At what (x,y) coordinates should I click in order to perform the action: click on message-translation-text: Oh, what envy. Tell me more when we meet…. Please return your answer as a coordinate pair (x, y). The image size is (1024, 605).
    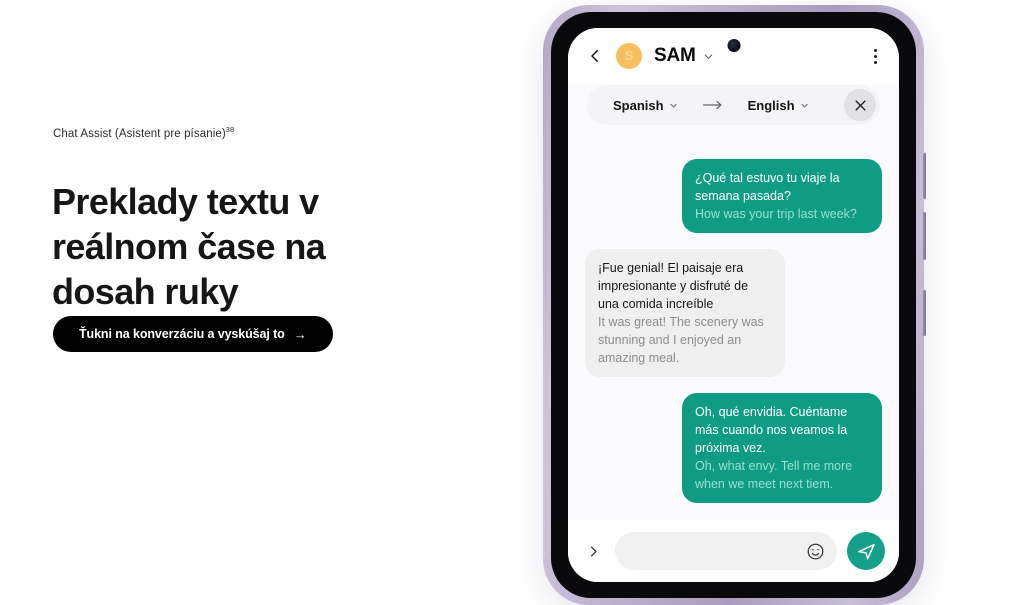
    Looking at the image, I should click on (774, 475).